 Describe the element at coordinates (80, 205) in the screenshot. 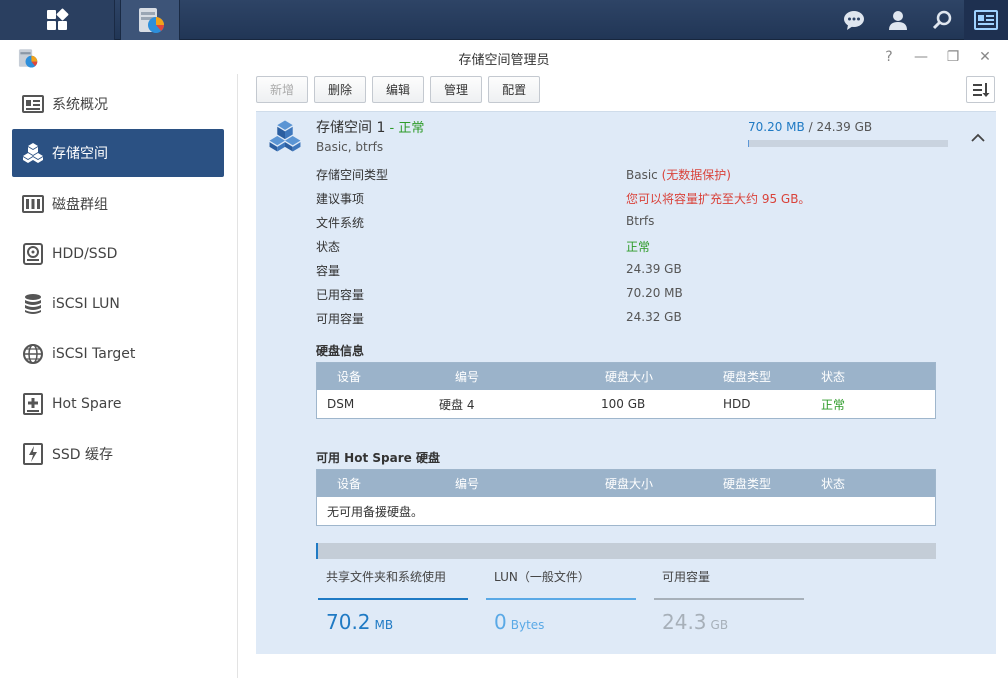

I see `sidebar-item-label: 磁盘群组` at that location.